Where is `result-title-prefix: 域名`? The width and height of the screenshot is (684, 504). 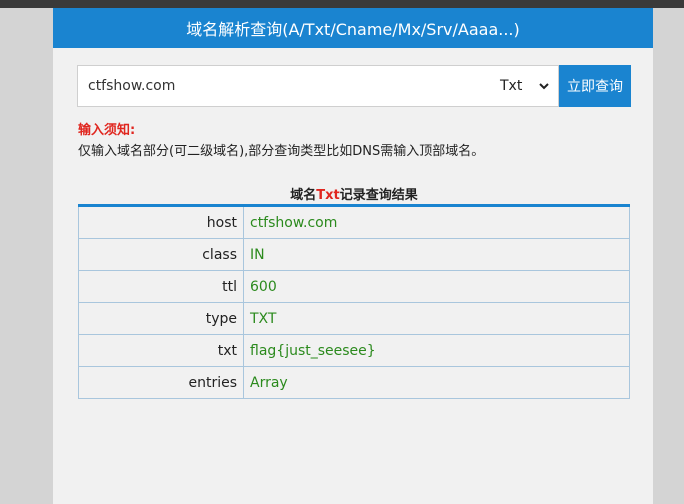
result-title-prefix: 域名 is located at coordinates (303, 195).